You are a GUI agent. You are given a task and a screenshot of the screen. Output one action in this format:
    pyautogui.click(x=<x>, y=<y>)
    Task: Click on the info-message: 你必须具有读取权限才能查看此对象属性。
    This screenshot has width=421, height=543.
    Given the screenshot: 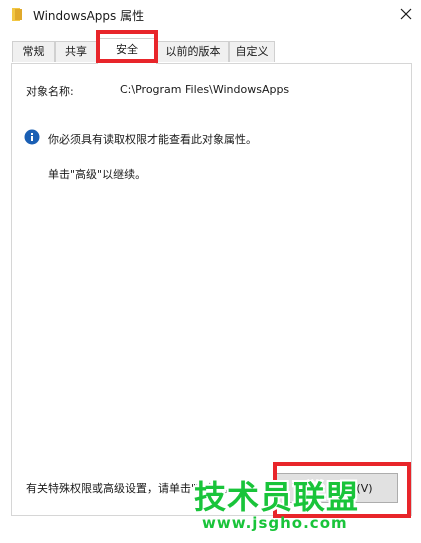 What is the action you would take?
    pyautogui.click(x=152, y=139)
    